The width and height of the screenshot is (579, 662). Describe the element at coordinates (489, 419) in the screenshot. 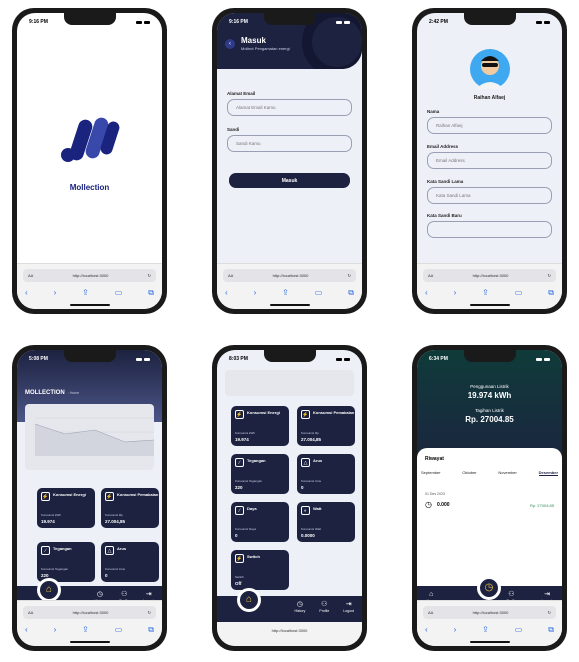

I see `bill-value: Rp. 27004.85` at that location.